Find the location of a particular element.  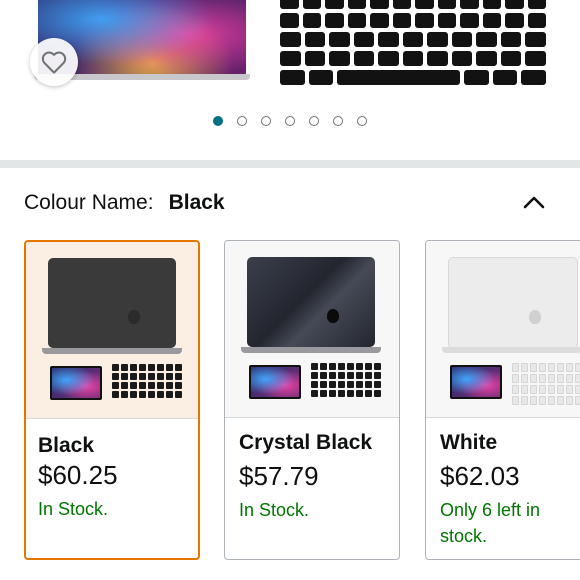

variation-header: Colour Name: Black is located at coordinates (290, 203).